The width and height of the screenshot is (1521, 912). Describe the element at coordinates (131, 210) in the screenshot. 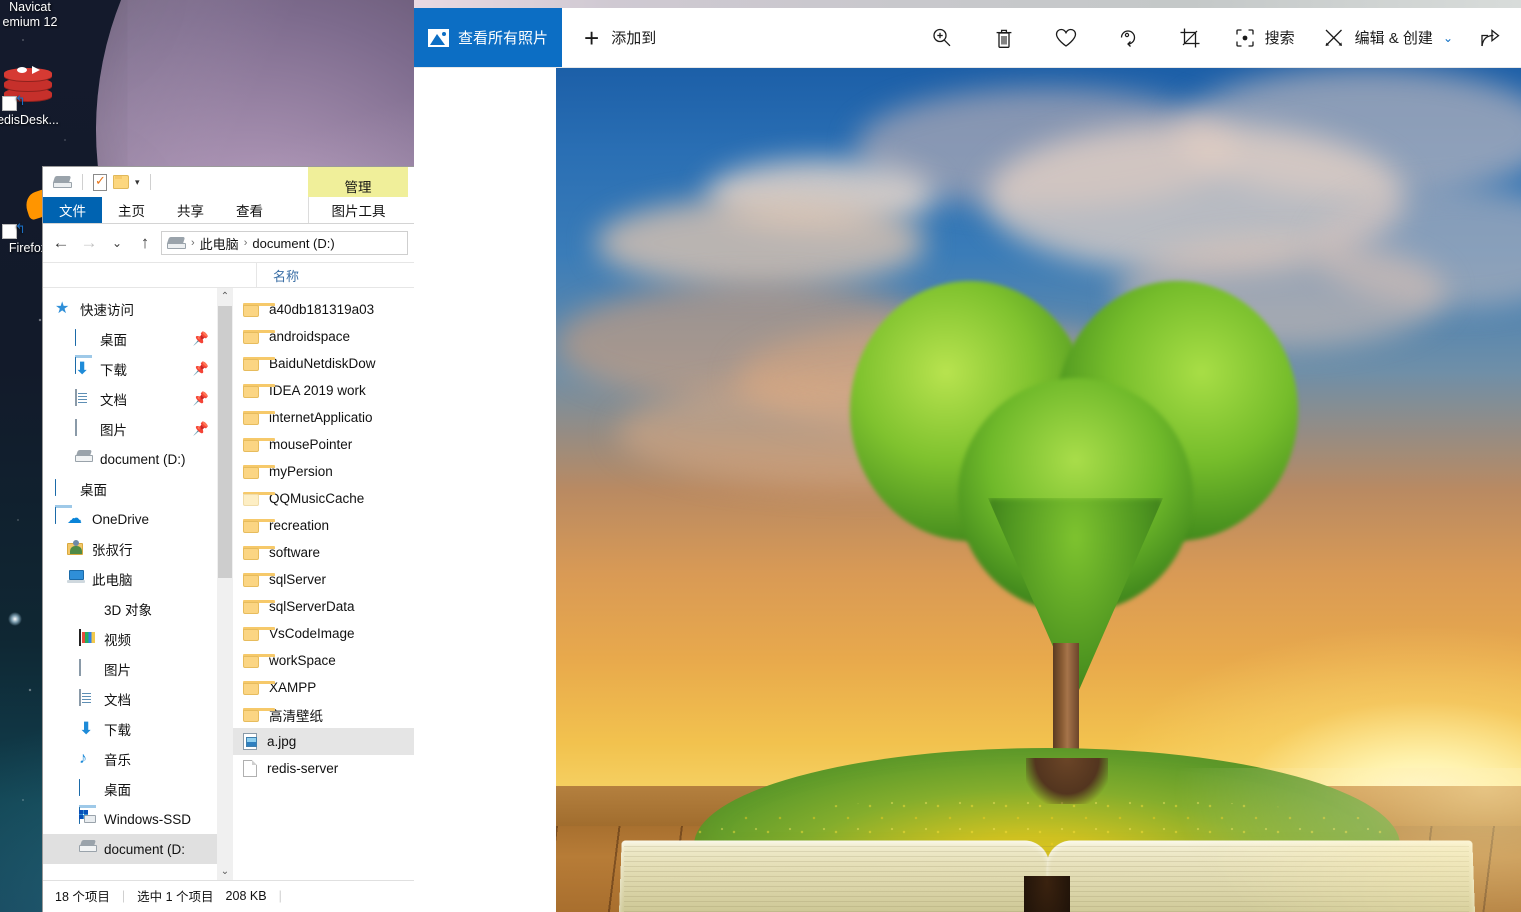

I see `tab-home: 主页` at that location.